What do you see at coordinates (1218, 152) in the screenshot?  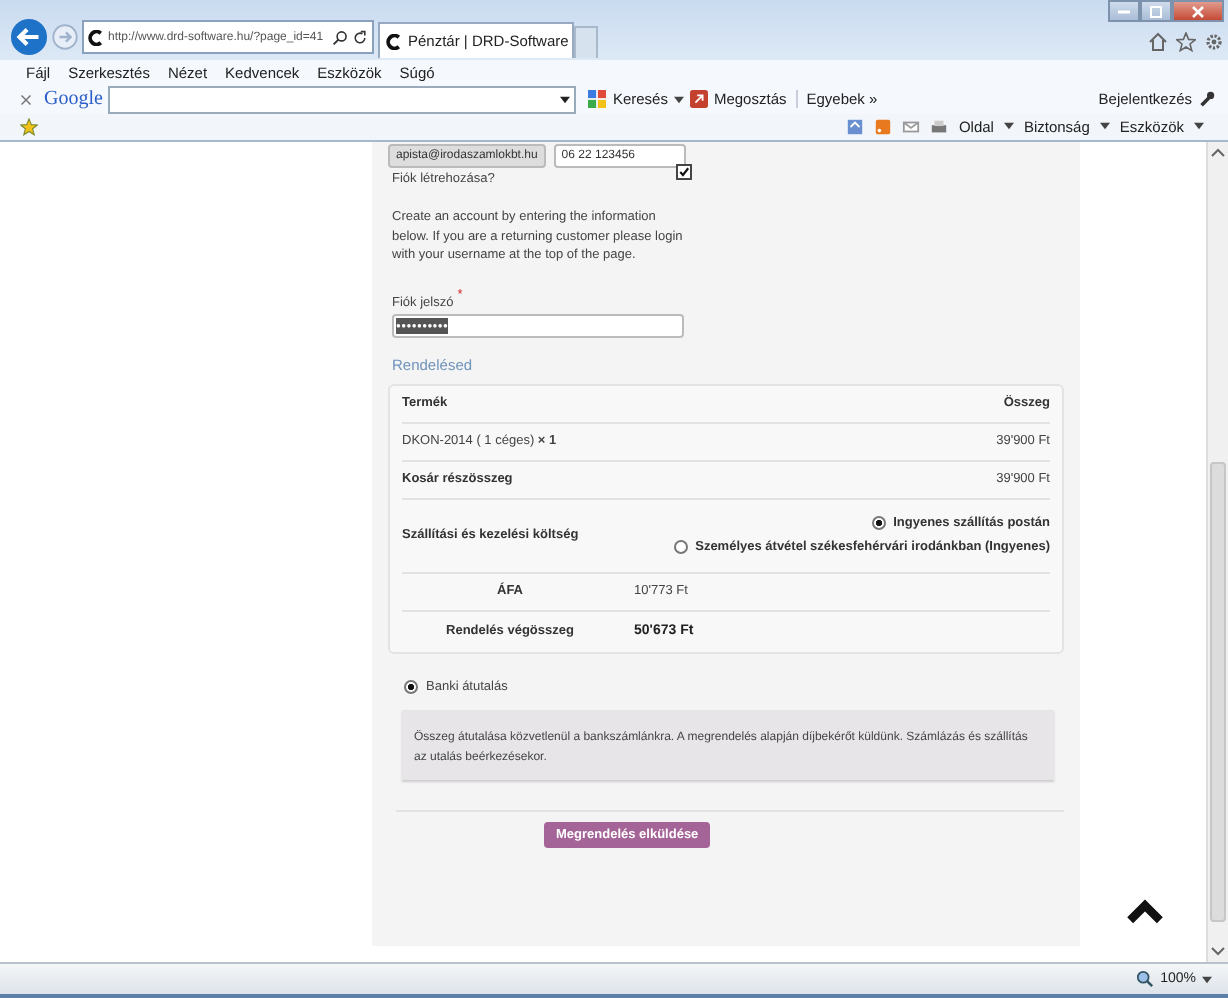 I see `scroll-up-icon` at bounding box center [1218, 152].